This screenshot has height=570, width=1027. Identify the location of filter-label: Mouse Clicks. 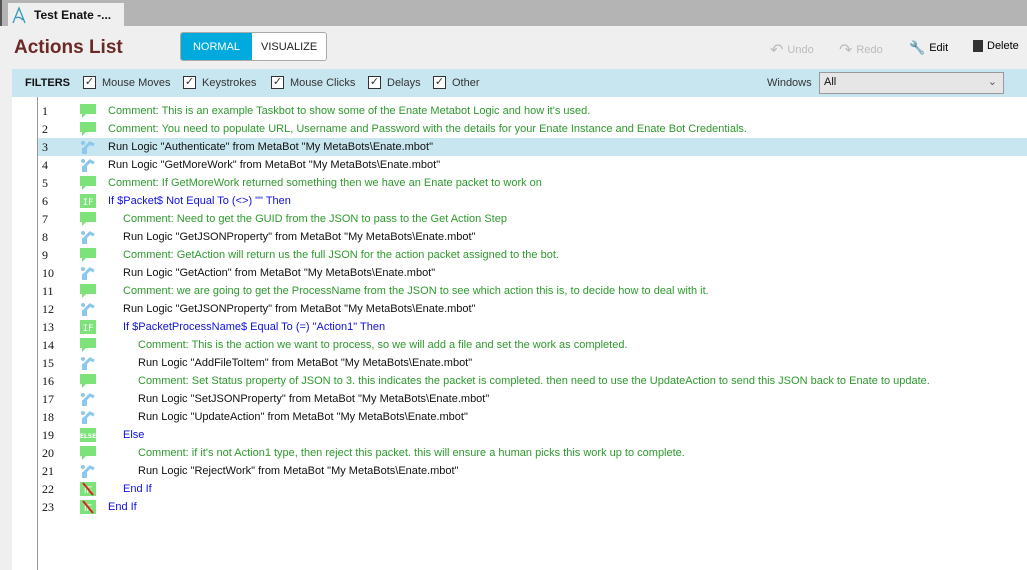
(323, 82).